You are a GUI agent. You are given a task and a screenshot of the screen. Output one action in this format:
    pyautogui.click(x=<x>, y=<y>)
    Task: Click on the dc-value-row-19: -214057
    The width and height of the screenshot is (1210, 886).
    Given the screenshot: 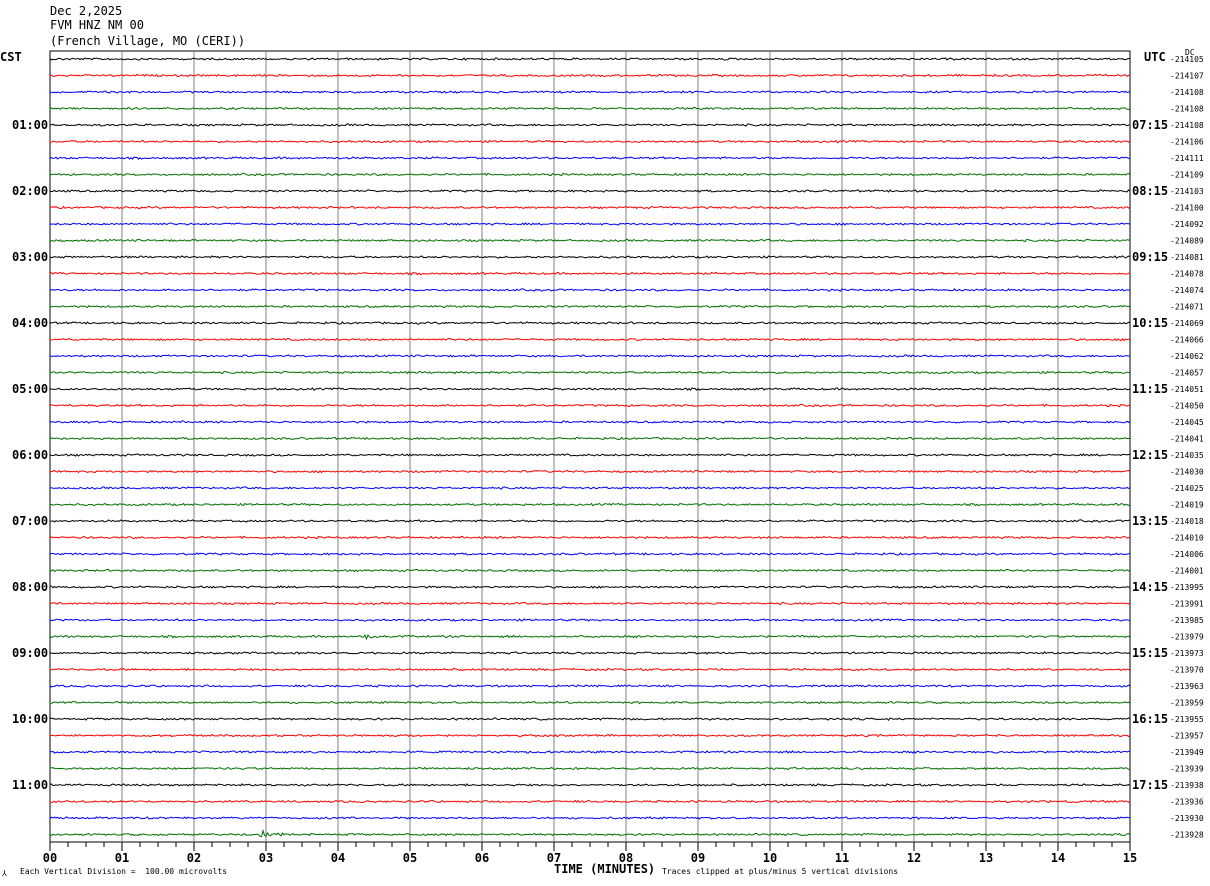 What is the action you would take?
    pyautogui.click(x=1187, y=373)
    